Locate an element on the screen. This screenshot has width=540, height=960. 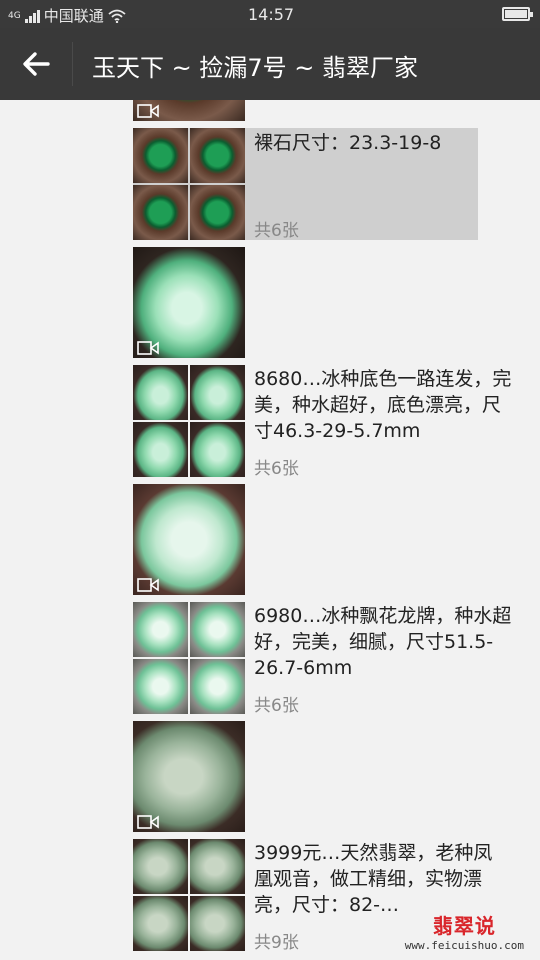
post-caption: 6980…冰种飘花龙牌，种水超好，完美，细腻，尺寸51.5-26.7-6mm is located at coordinates (383, 642).